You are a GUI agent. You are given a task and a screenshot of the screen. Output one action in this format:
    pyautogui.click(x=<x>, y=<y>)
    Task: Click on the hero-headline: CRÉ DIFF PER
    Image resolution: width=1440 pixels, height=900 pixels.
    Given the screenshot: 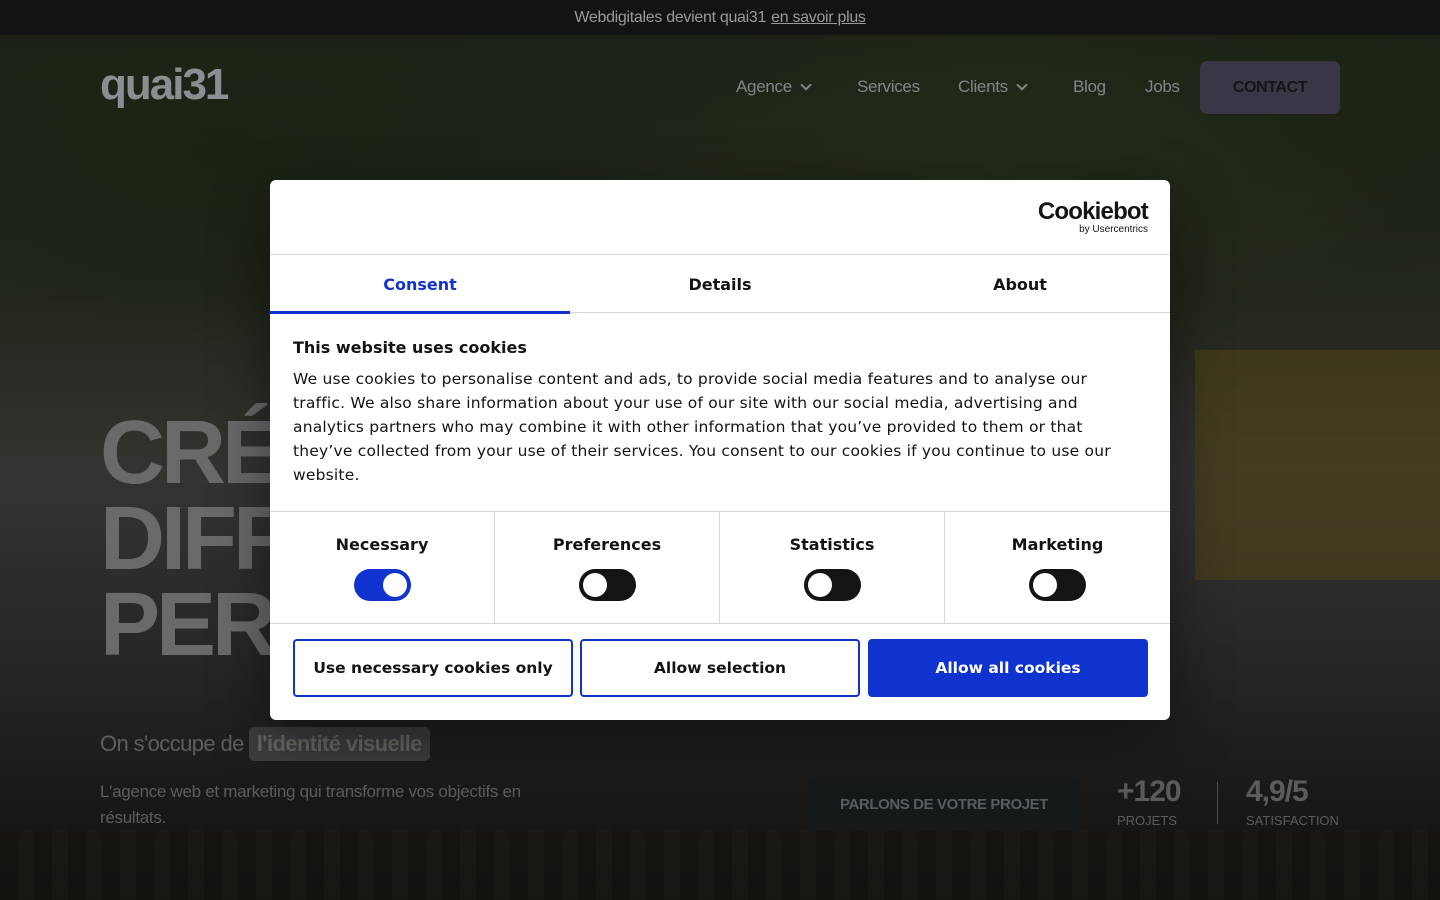 What is the action you would take?
    pyautogui.click(x=194, y=539)
    